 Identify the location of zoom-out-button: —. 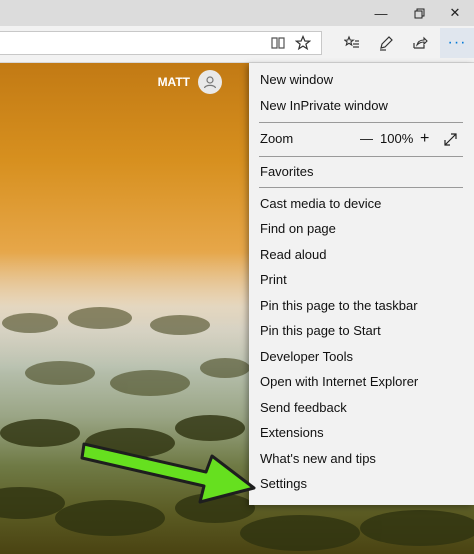
(366, 138).